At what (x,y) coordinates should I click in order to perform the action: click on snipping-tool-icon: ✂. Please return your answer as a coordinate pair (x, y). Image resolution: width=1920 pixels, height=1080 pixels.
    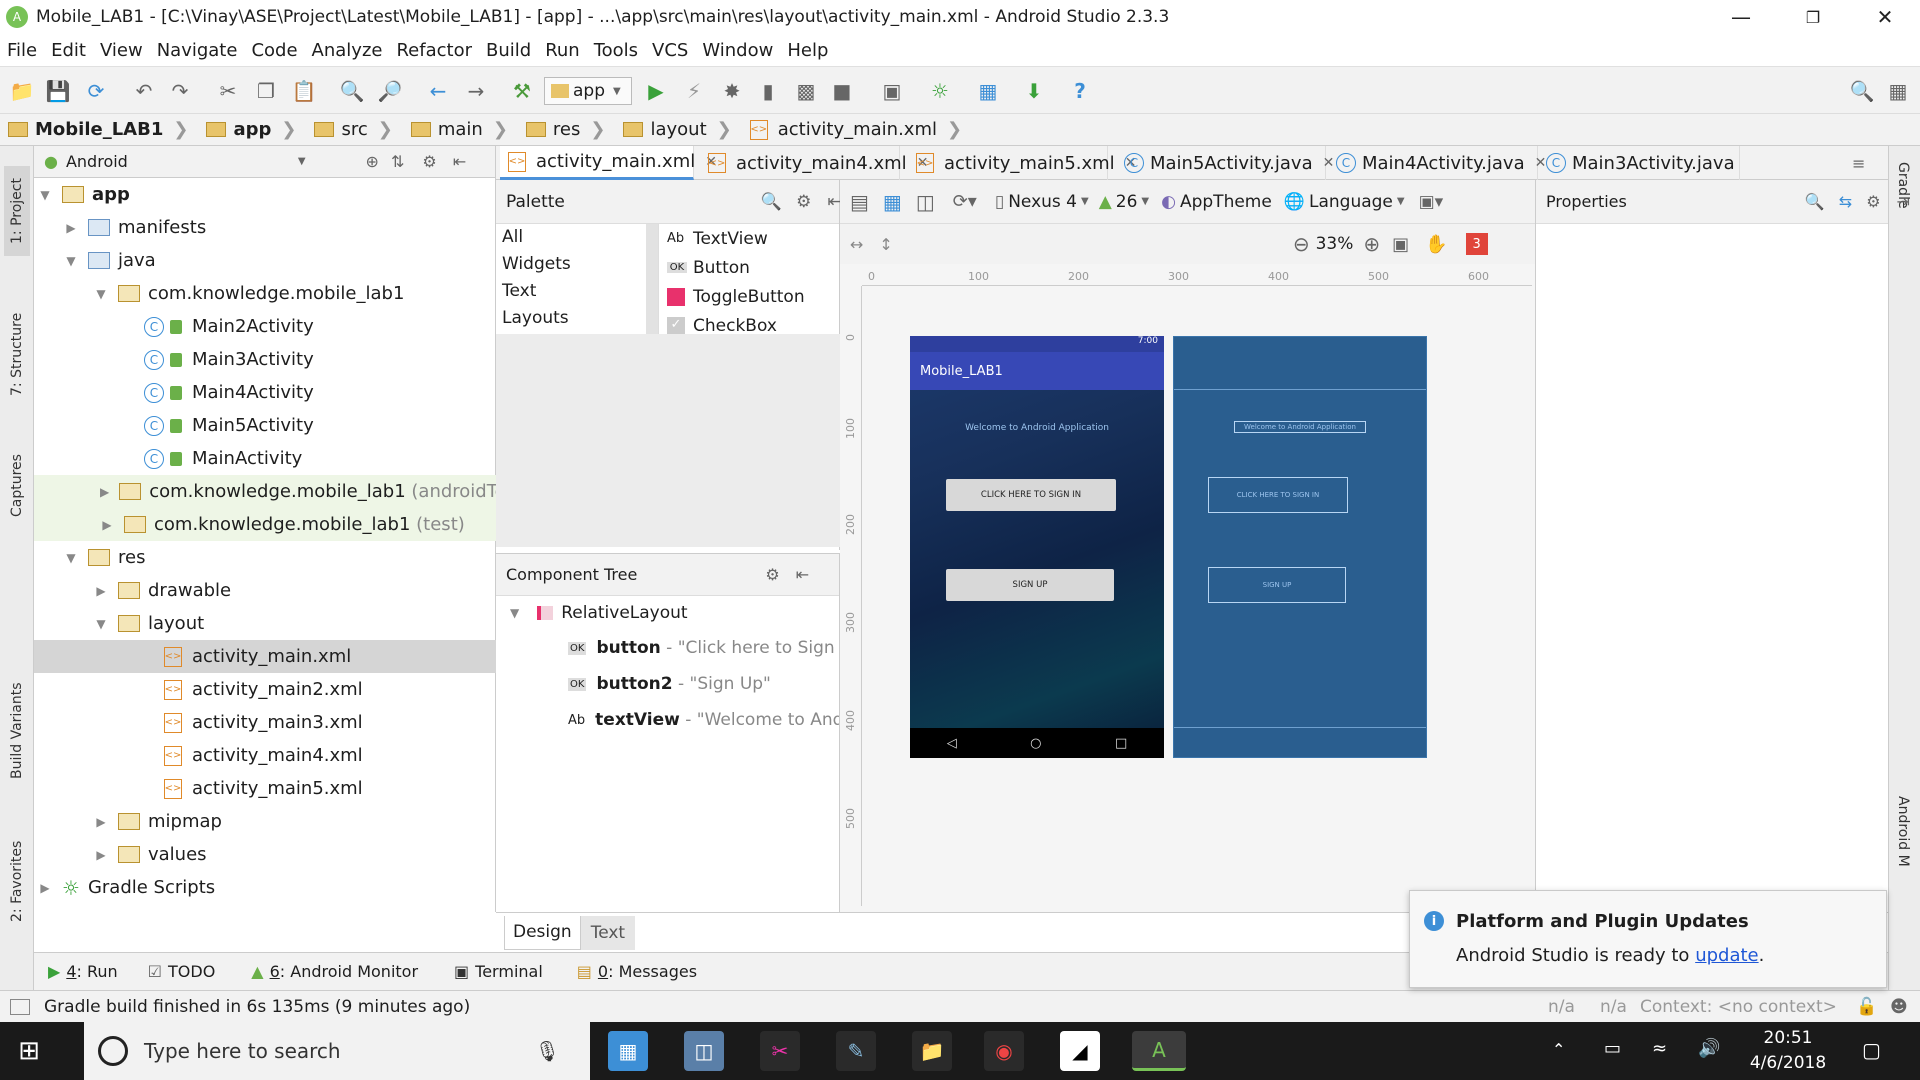
    Looking at the image, I should click on (780, 1051).